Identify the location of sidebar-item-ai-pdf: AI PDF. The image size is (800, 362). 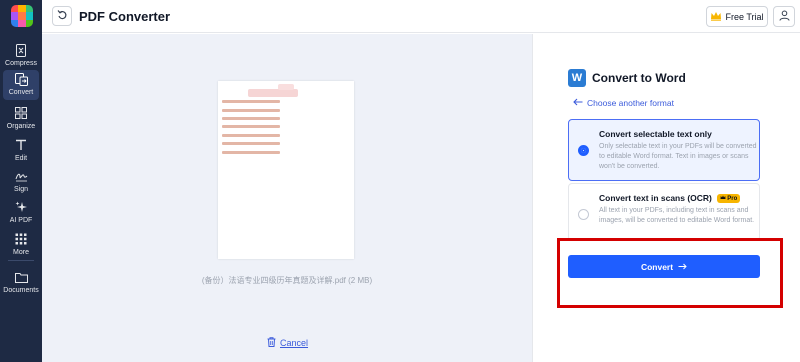
(21, 212).